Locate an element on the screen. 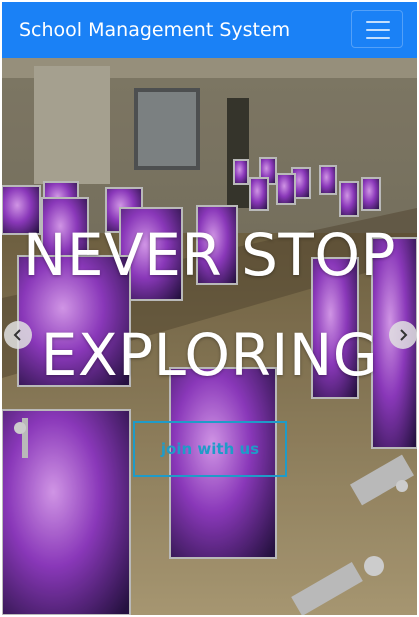 The height and width of the screenshot is (617, 419). hero-headline-line1: NEVER STOP is located at coordinates (209, 255).